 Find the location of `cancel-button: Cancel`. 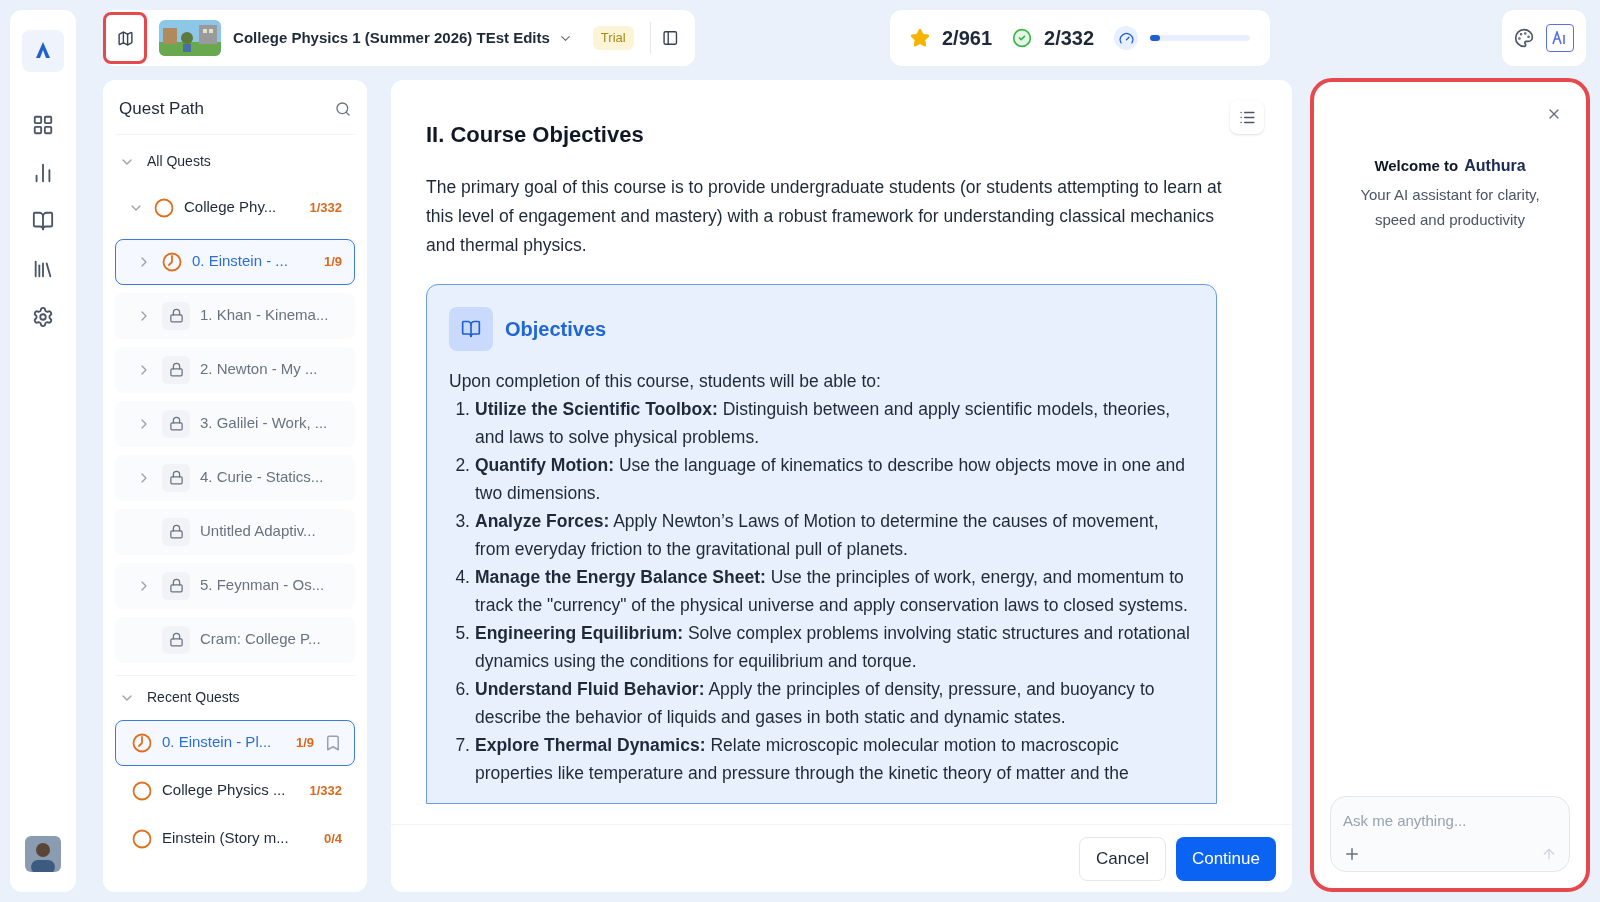

cancel-button: Cancel is located at coordinates (1122, 858).